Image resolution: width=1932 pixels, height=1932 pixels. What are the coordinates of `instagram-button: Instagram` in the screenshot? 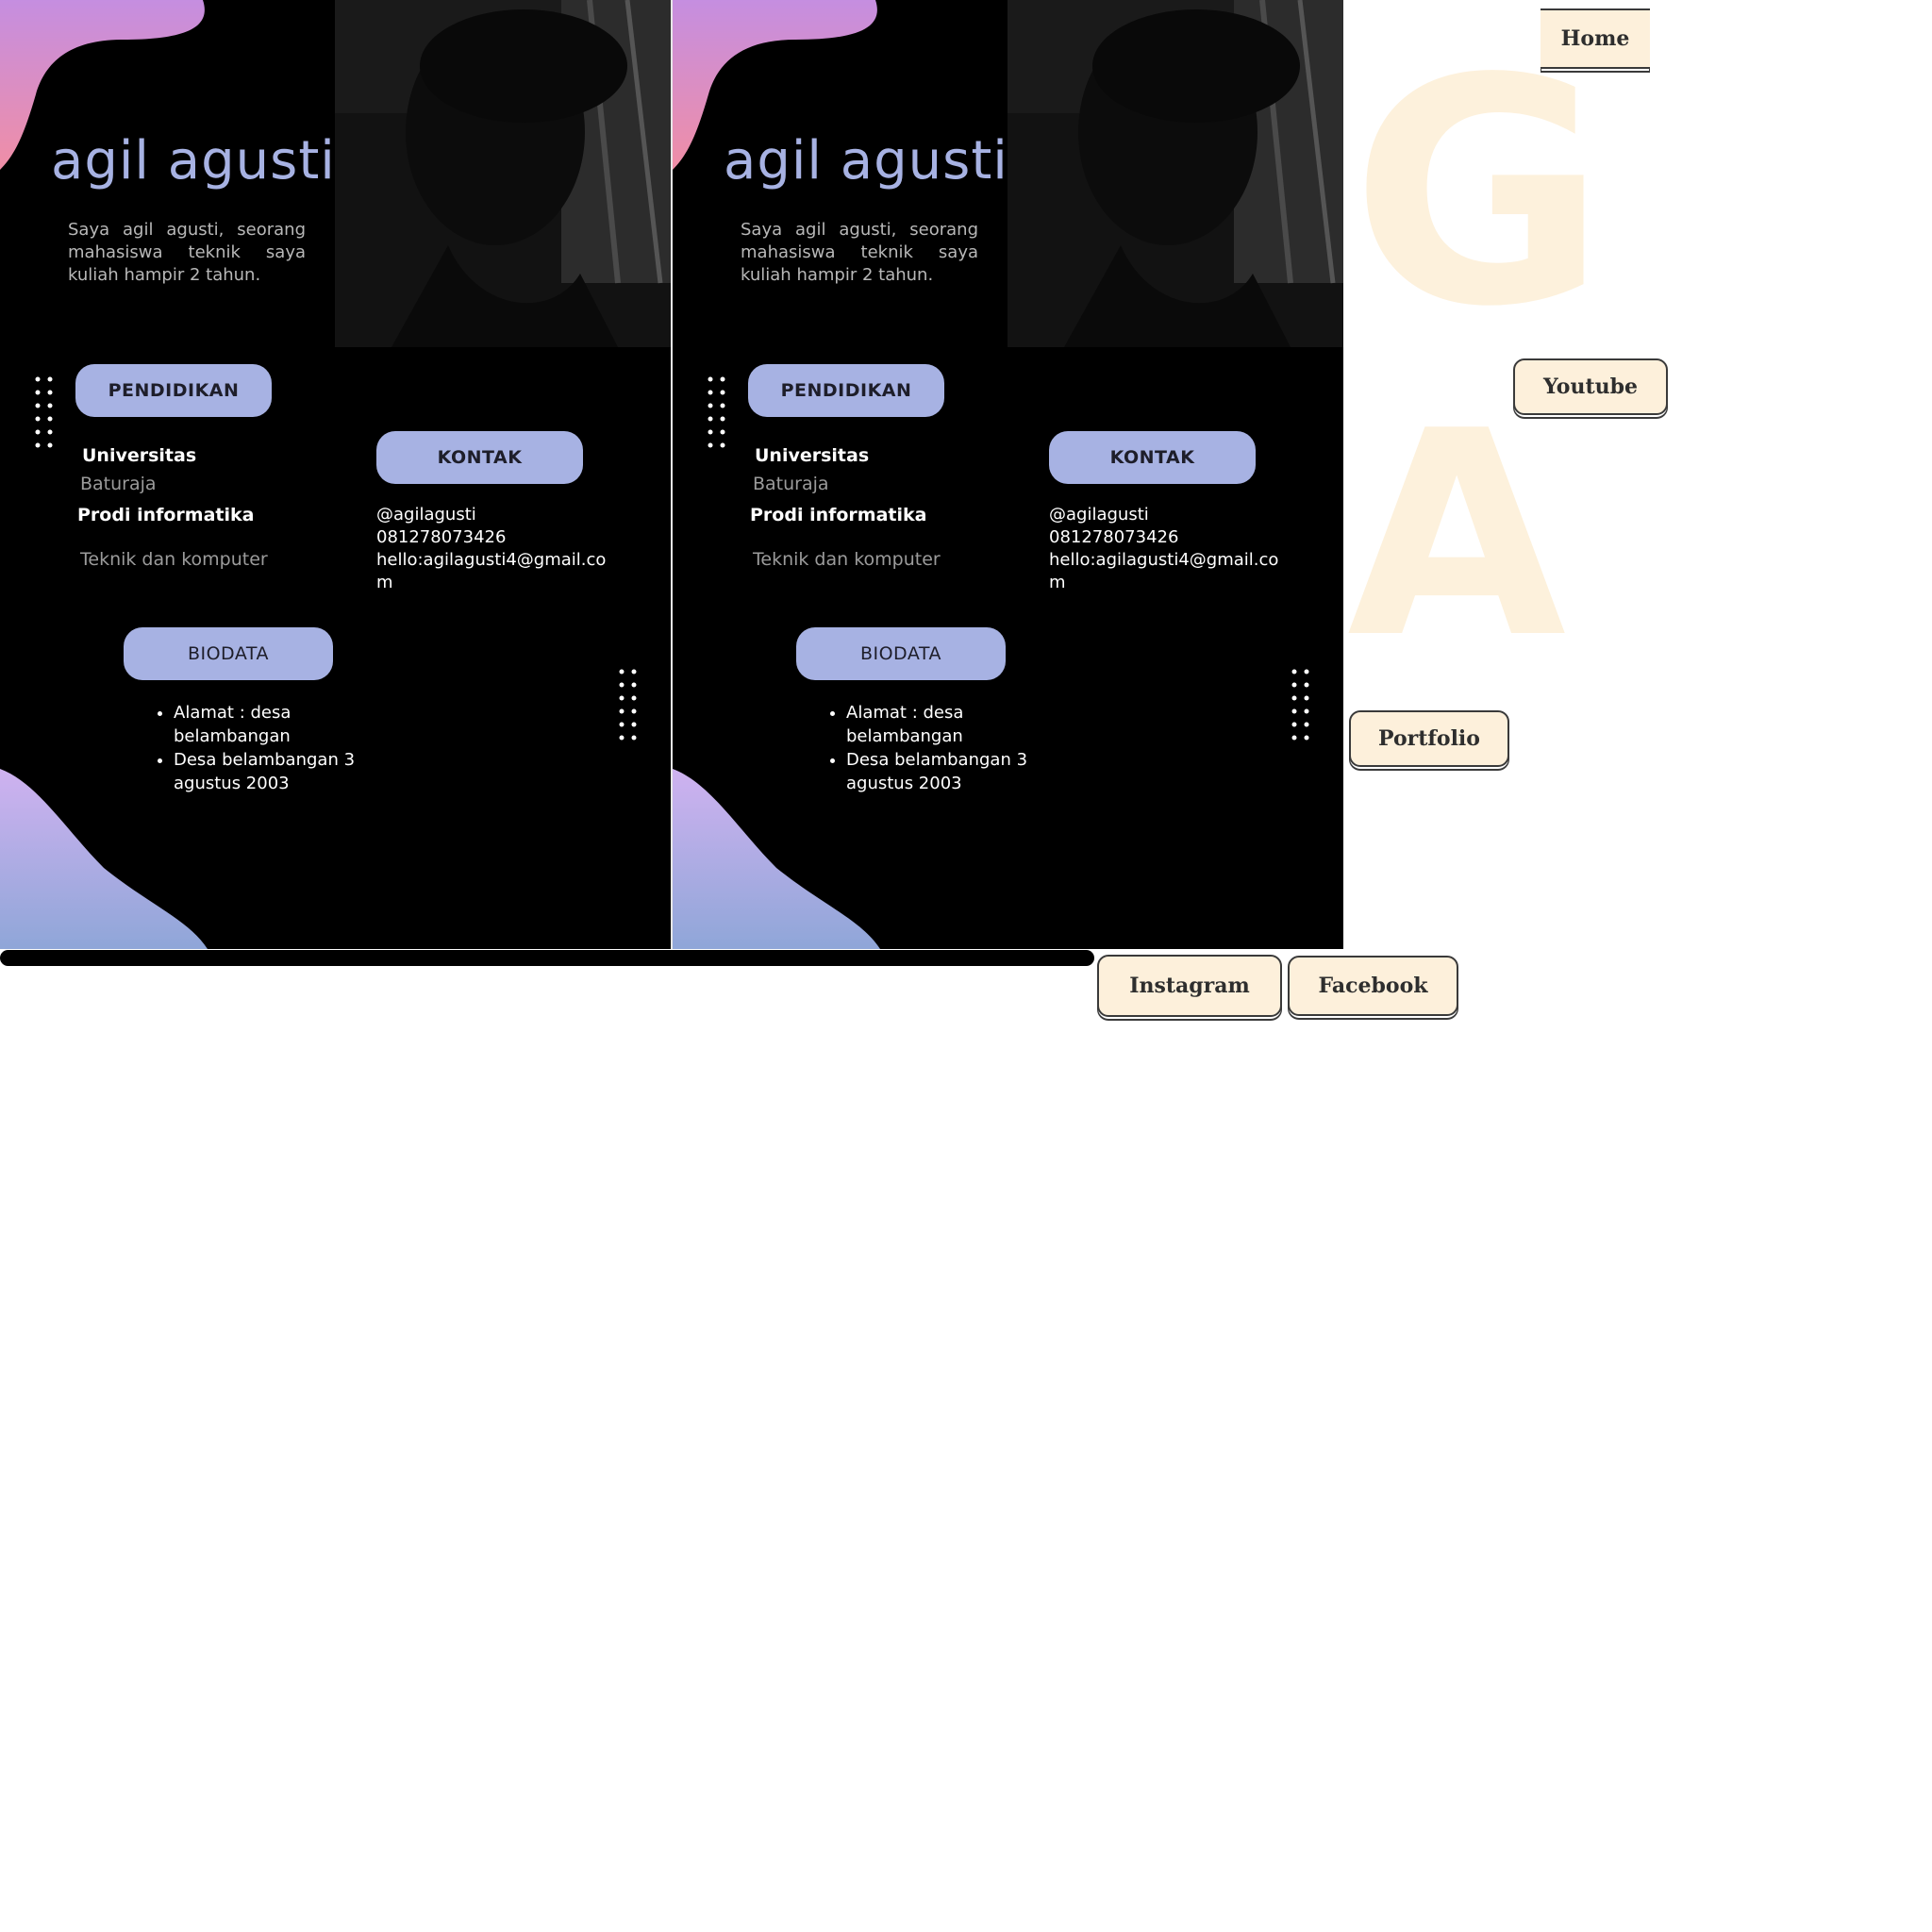 It's located at (1189, 986).